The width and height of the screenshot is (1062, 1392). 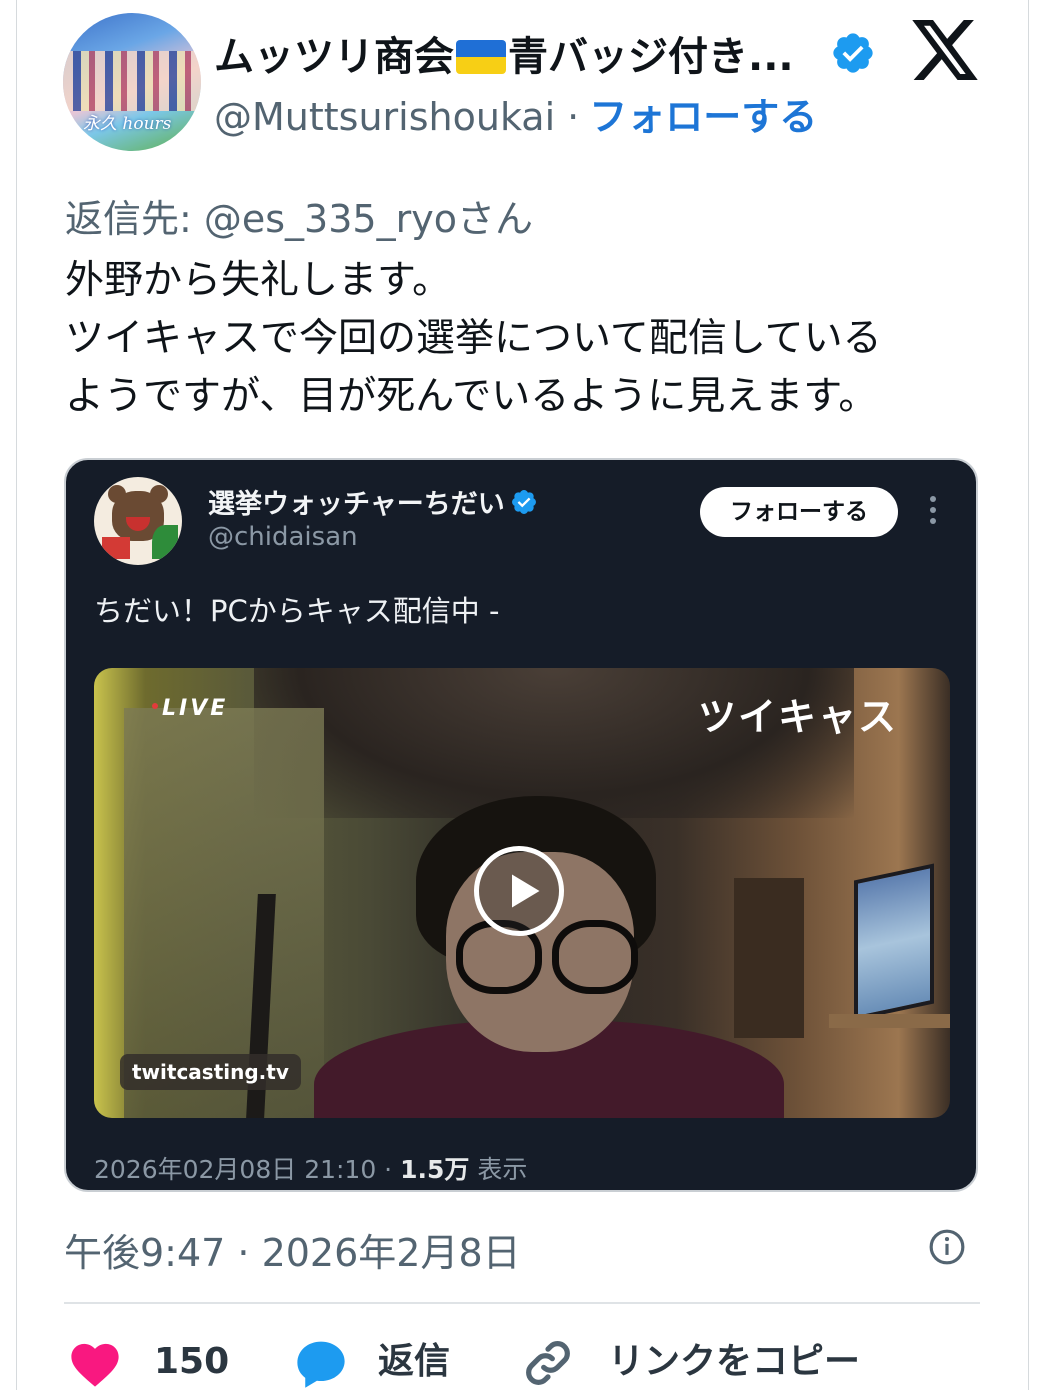 I want to click on ukraine-flag-icon, so click(x=481, y=57).